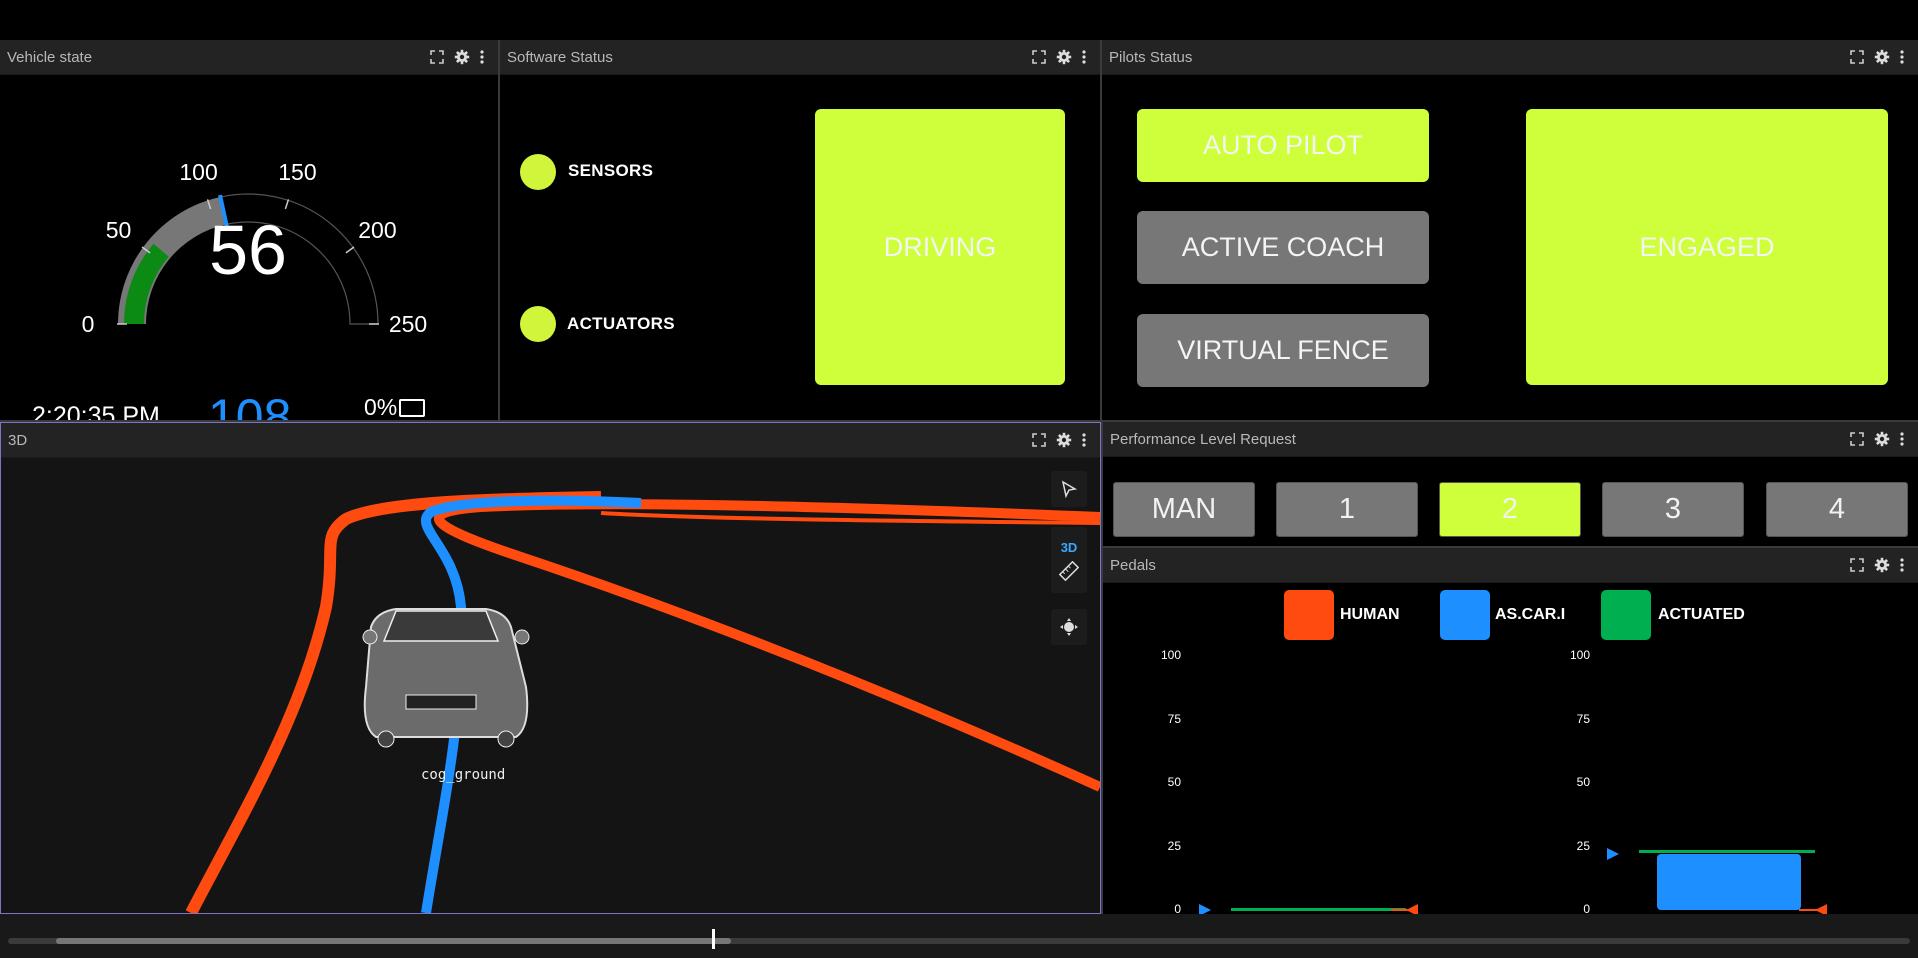  What do you see at coordinates (1309, 615) in the screenshot?
I see `legend-swatch-human` at bounding box center [1309, 615].